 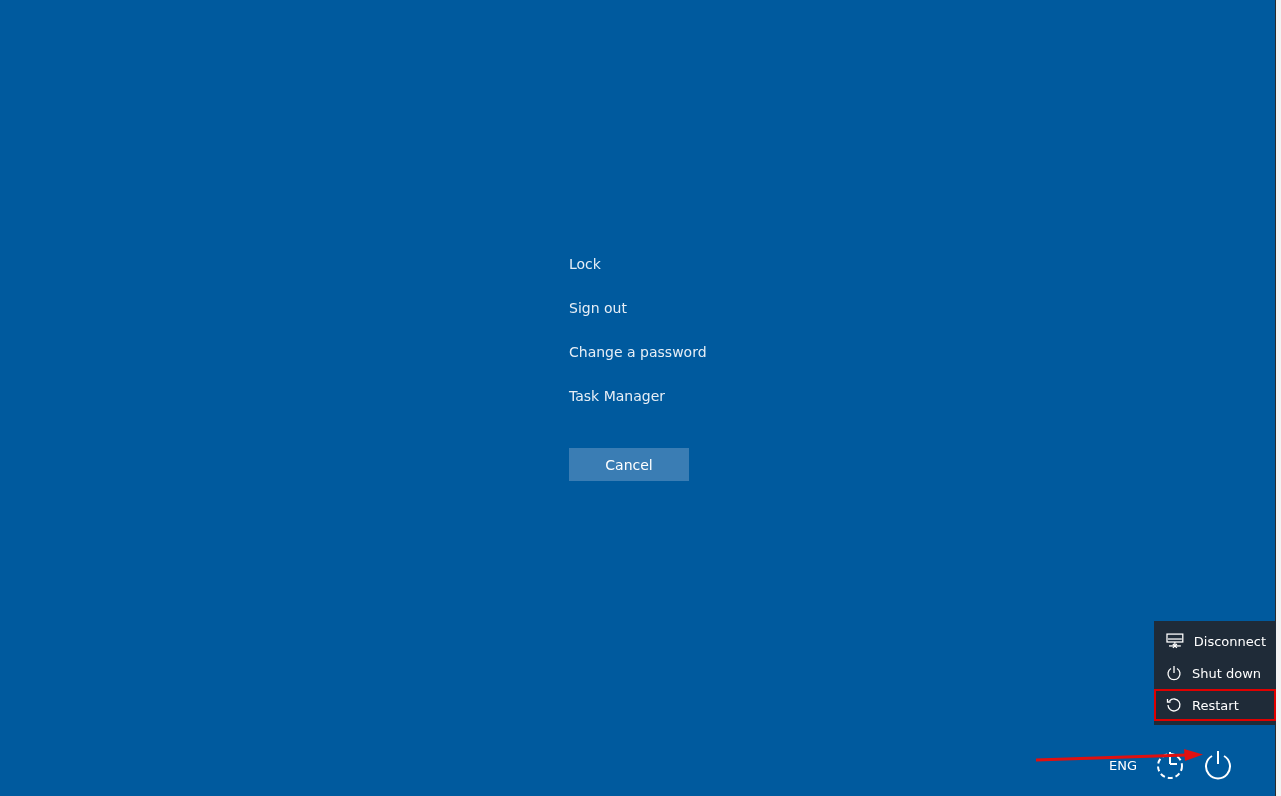 I want to click on menu-option: Task Manager, so click(x=617, y=408).